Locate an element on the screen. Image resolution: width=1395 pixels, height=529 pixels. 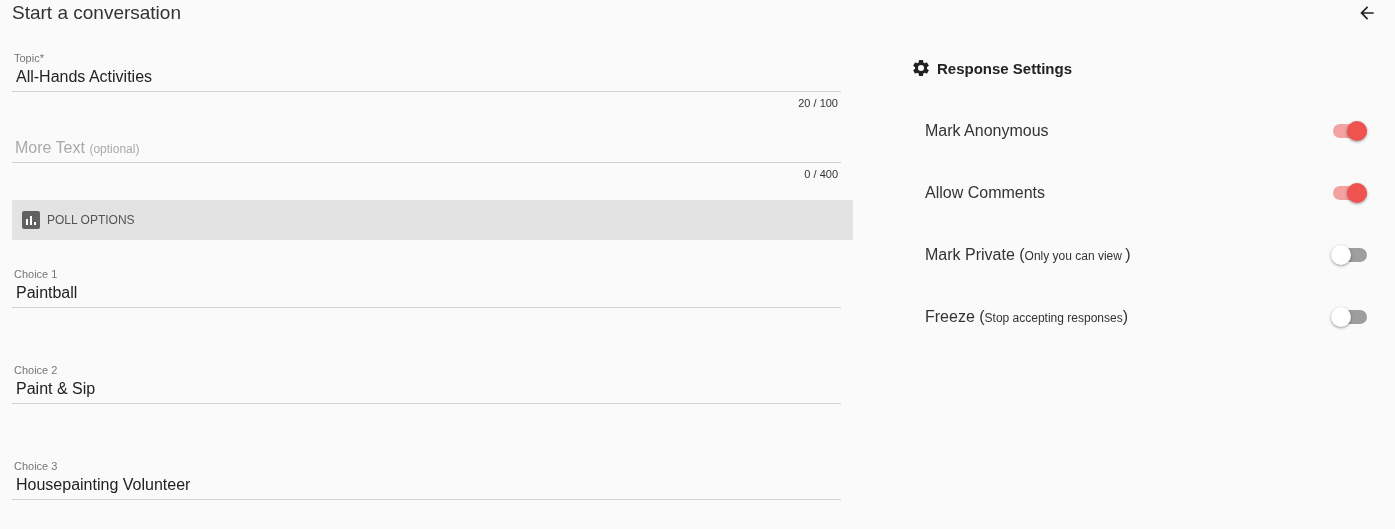
topic-field: Topic* All-Hands Activities is located at coordinates (426, 72).